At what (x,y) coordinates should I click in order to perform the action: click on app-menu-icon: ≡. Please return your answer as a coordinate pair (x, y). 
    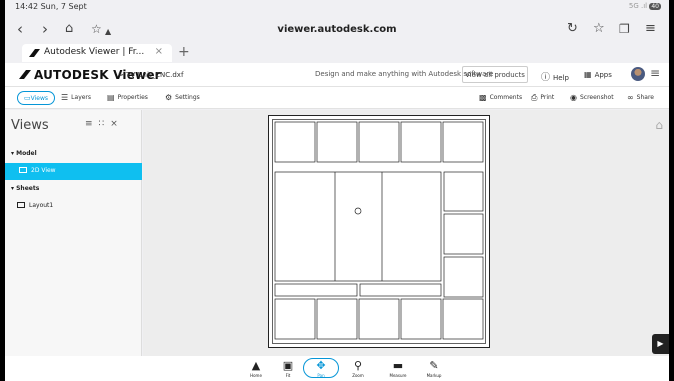
    Looking at the image, I should click on (655, 73).